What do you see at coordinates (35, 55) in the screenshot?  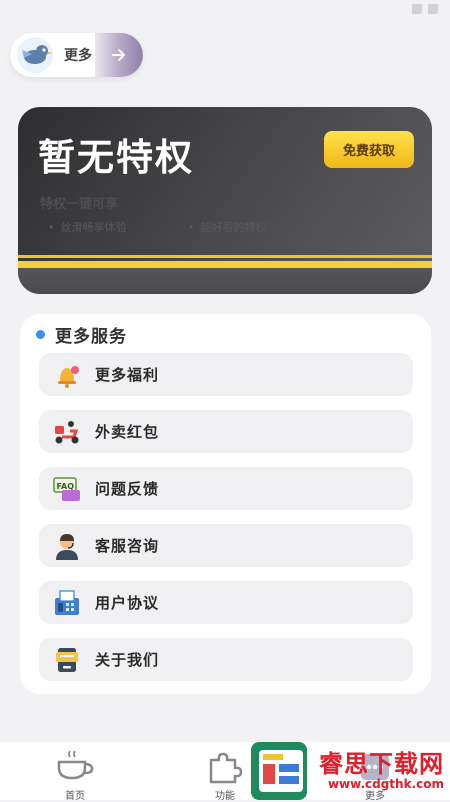 I see `bird-avatar-icon` at bounding box center [35, 55].